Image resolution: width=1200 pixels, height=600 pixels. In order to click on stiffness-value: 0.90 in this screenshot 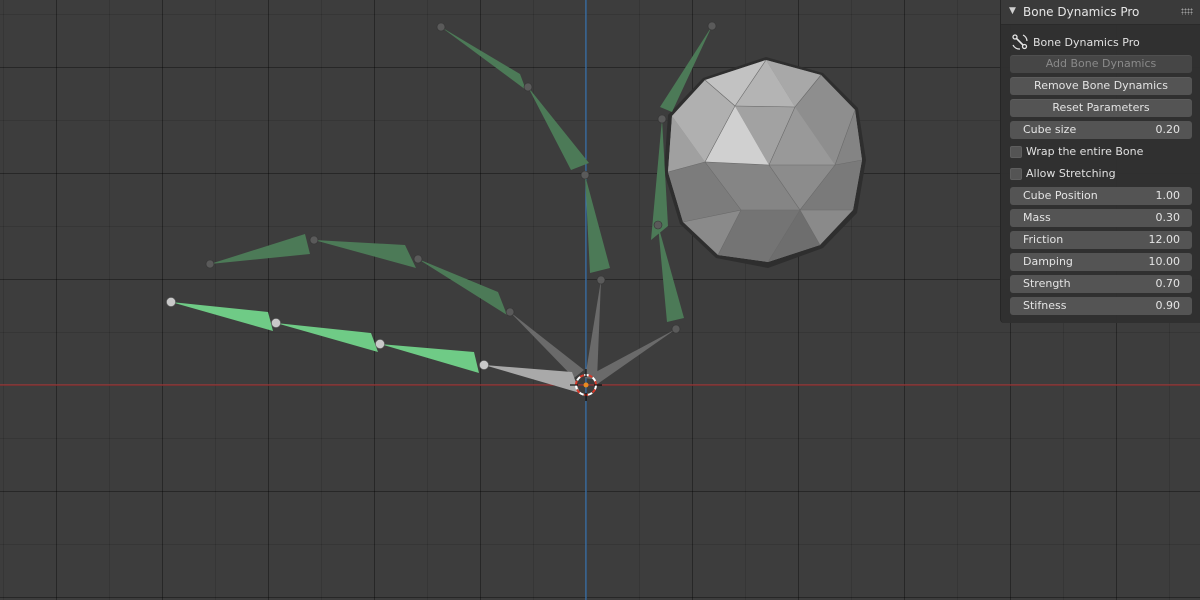, I will do `click(1168, 305)`.